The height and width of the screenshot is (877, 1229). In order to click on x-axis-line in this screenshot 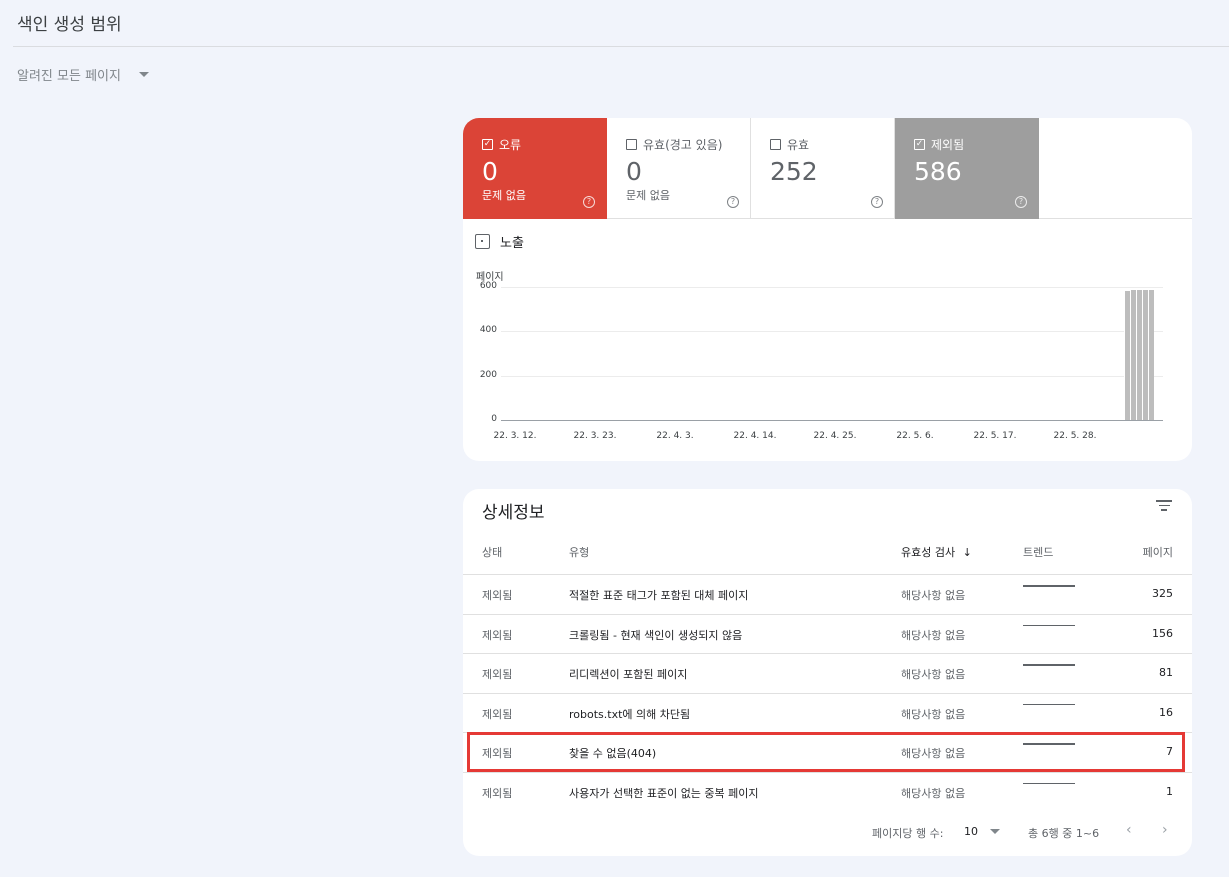, I will do `click(832, 420)`.